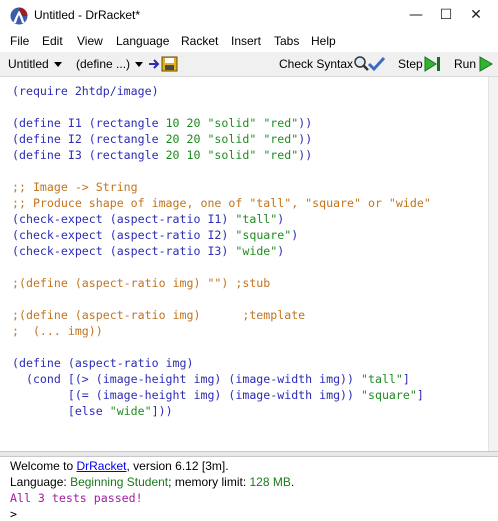 The height and width of the screenshot is (521, 498). What do you see at coordinates (19, 41) in the screenshot?
I see `menu-file: File` at bounding box center [19, 41].